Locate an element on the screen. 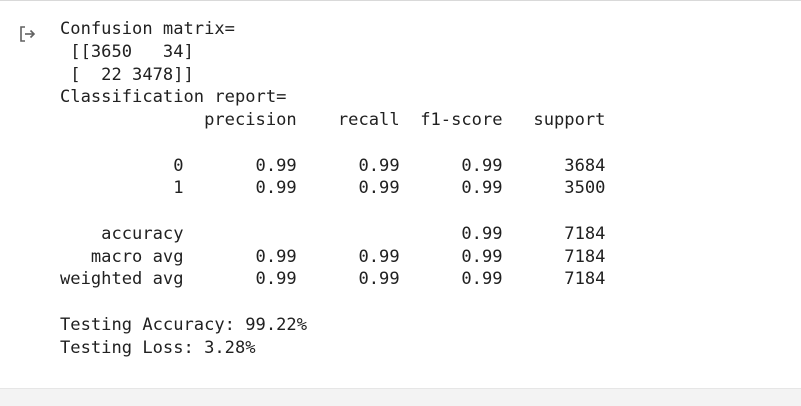 The image size is (801, 406). output-line: Testing Accuracy: 99.22% is located at coordinates (183, 324).